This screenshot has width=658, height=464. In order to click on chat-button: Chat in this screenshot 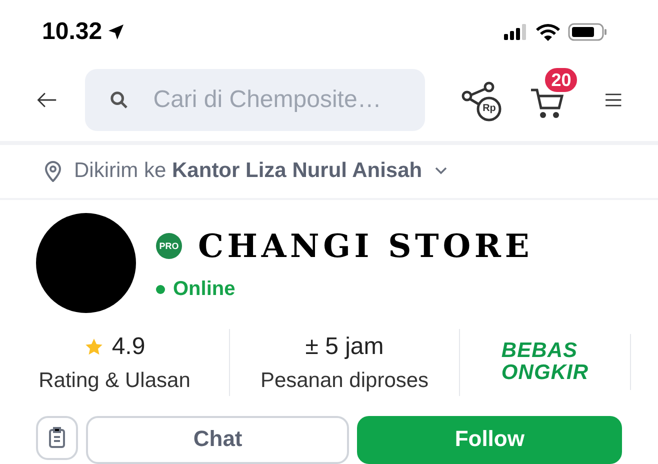, I will do `click(218, 440)`.